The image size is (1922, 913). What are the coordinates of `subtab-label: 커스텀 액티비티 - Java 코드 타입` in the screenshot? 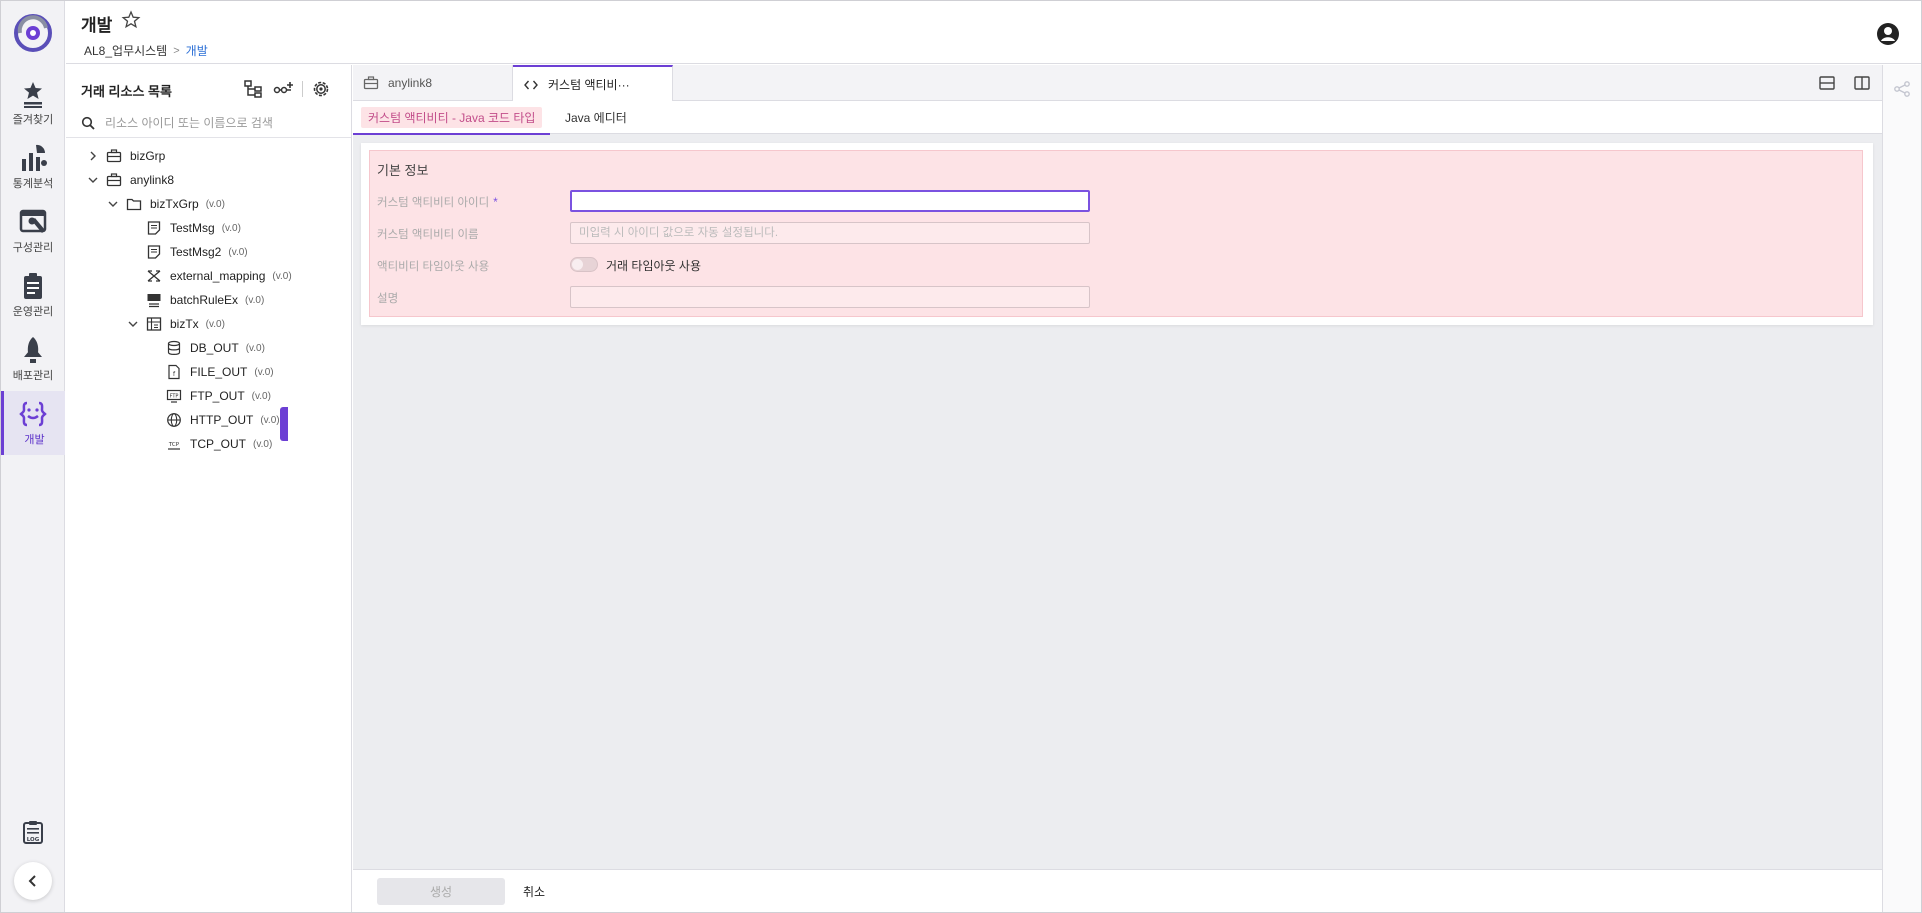 It's located at (452, 117).